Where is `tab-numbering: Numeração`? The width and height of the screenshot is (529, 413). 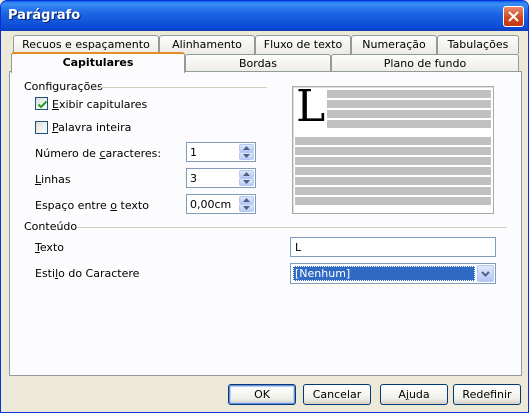 tab-numbering: Numeração is located at coordinates (394, 44).